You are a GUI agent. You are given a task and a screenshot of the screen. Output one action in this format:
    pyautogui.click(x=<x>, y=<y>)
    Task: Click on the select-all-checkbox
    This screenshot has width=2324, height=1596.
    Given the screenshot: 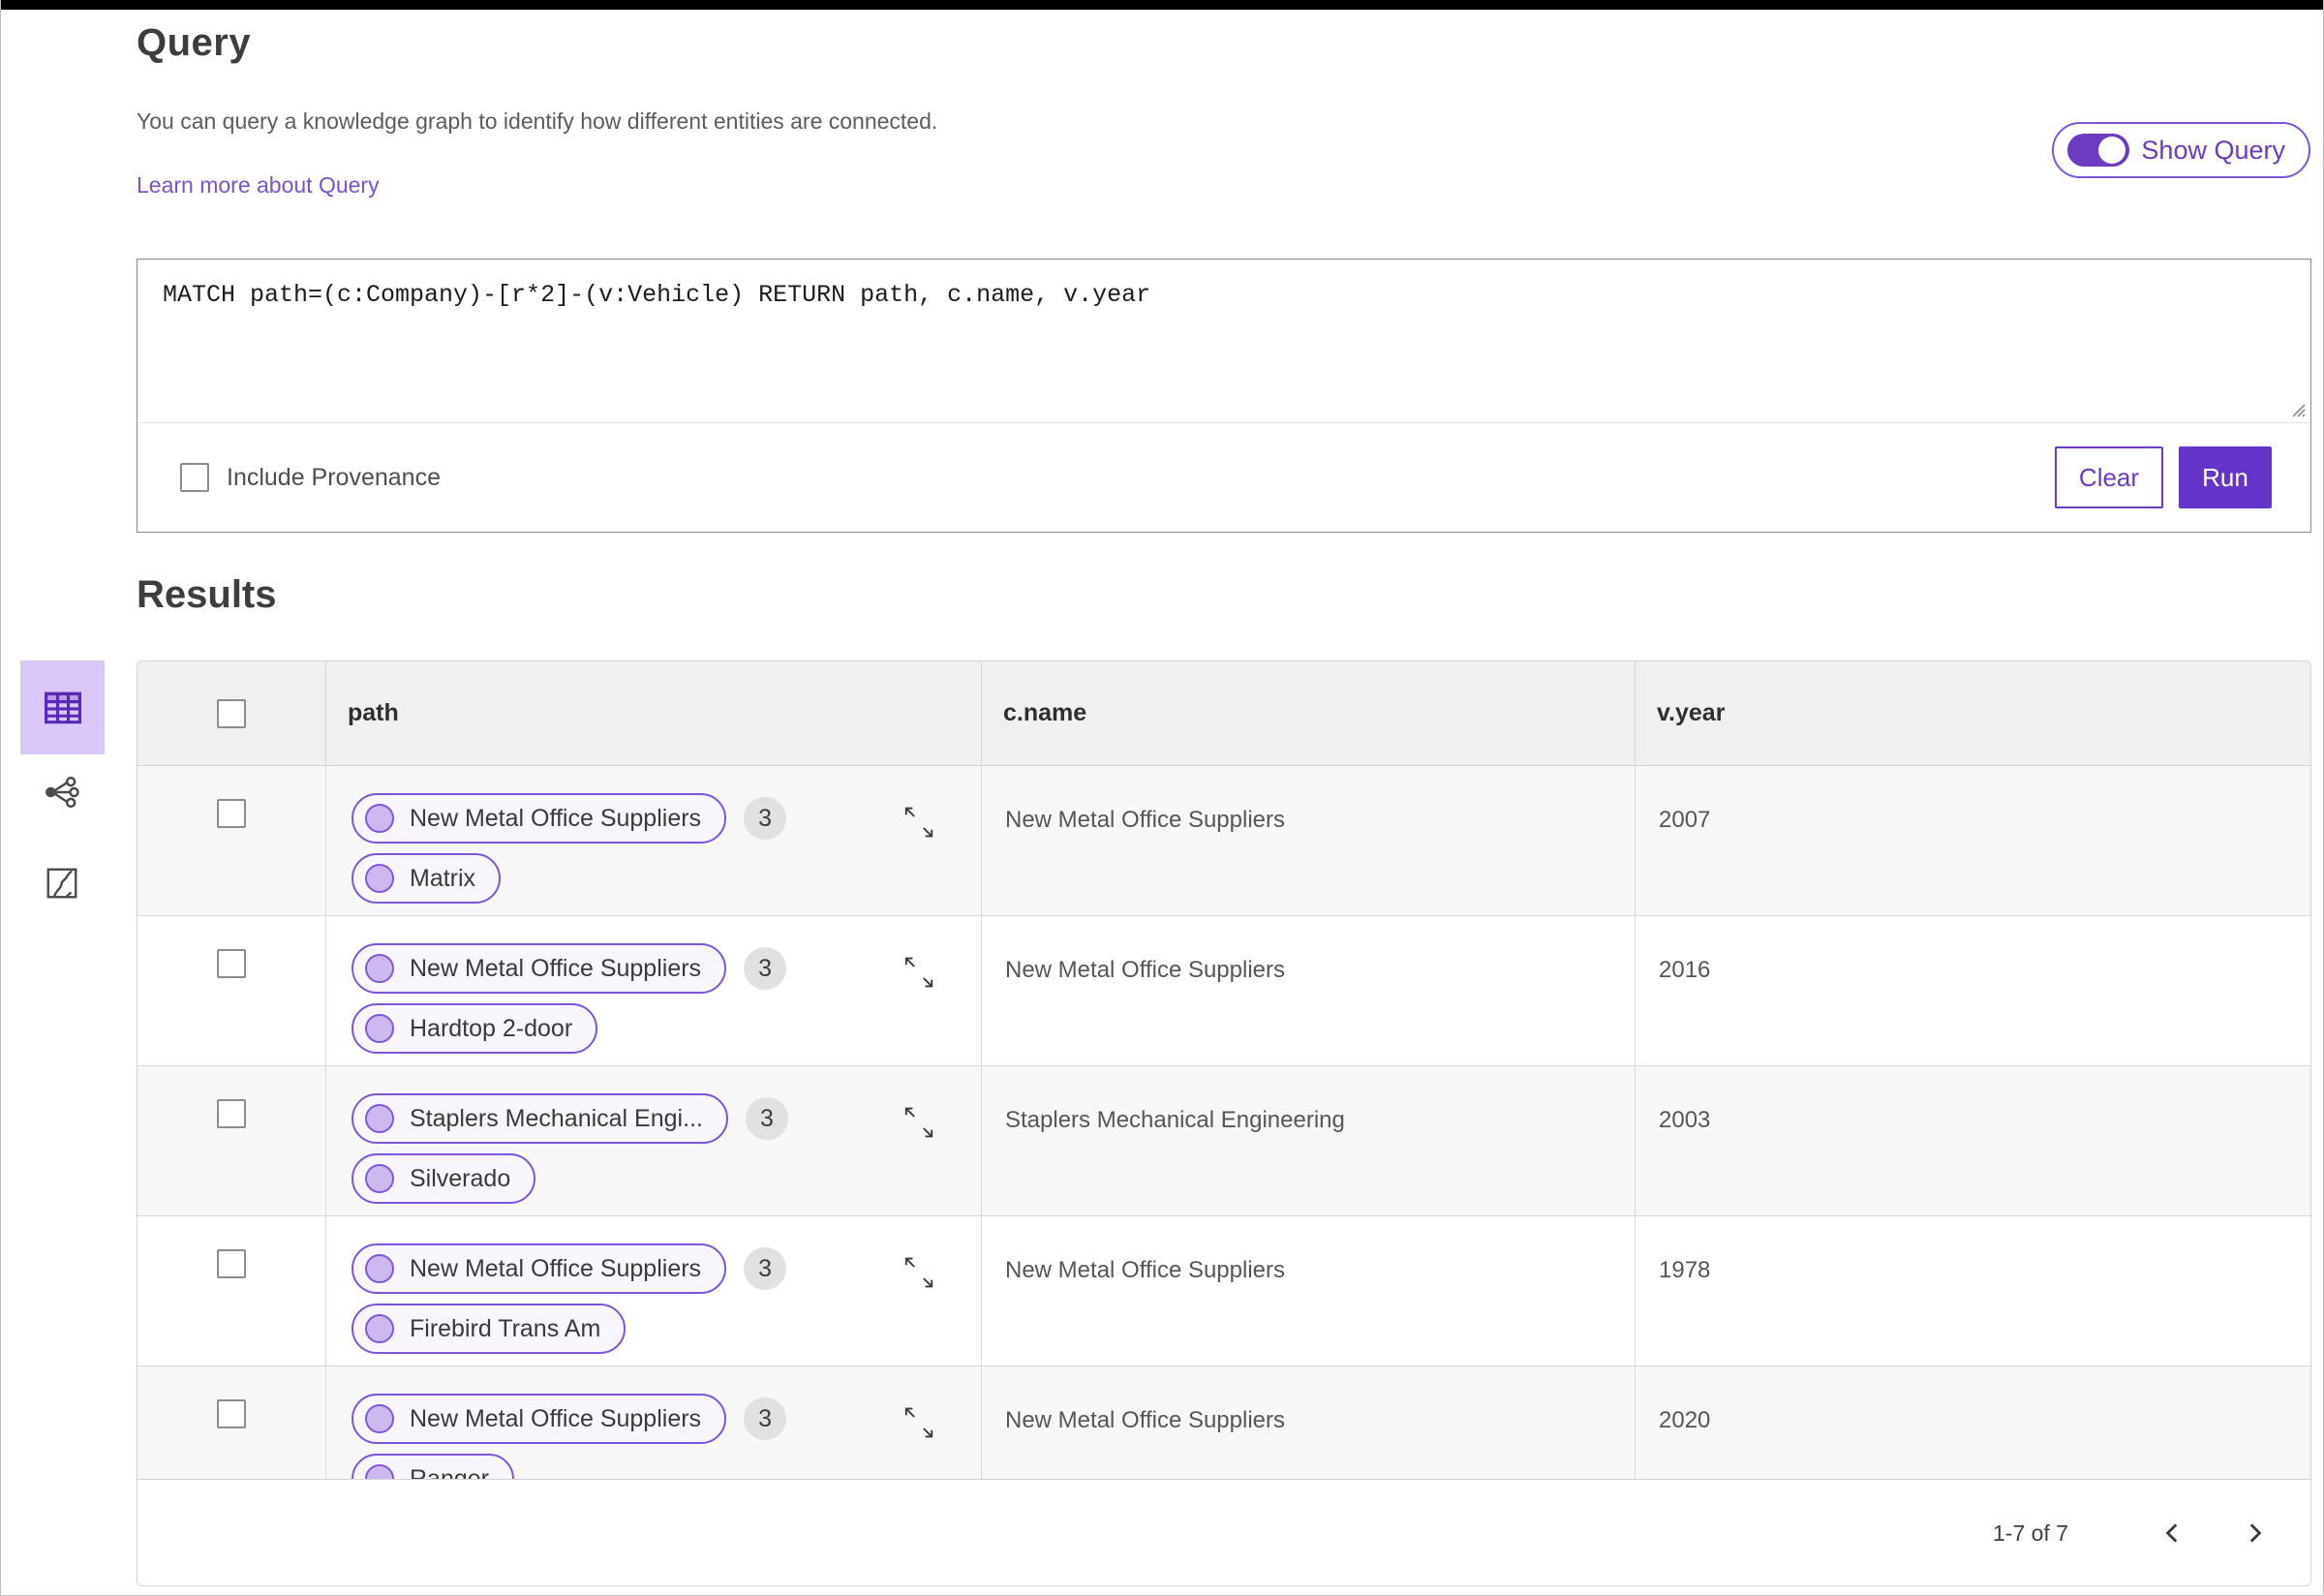 What is the action you would take?
    pyautogui.click(x=232, y=713)
    